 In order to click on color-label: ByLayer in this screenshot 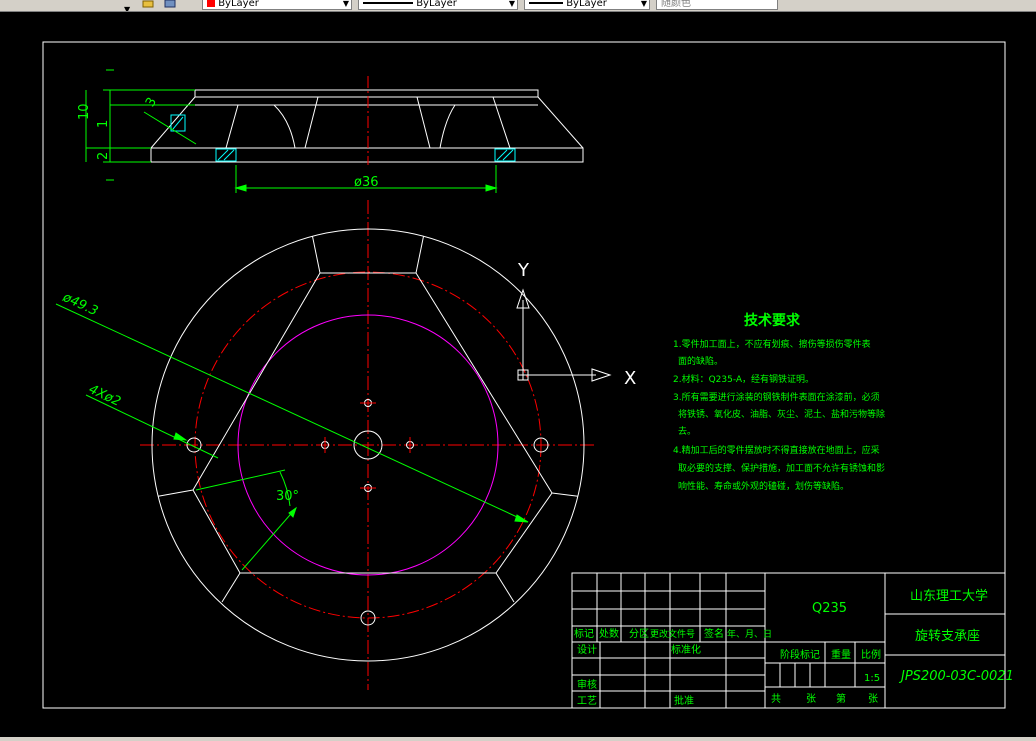, I will do `click(238, 4)`.